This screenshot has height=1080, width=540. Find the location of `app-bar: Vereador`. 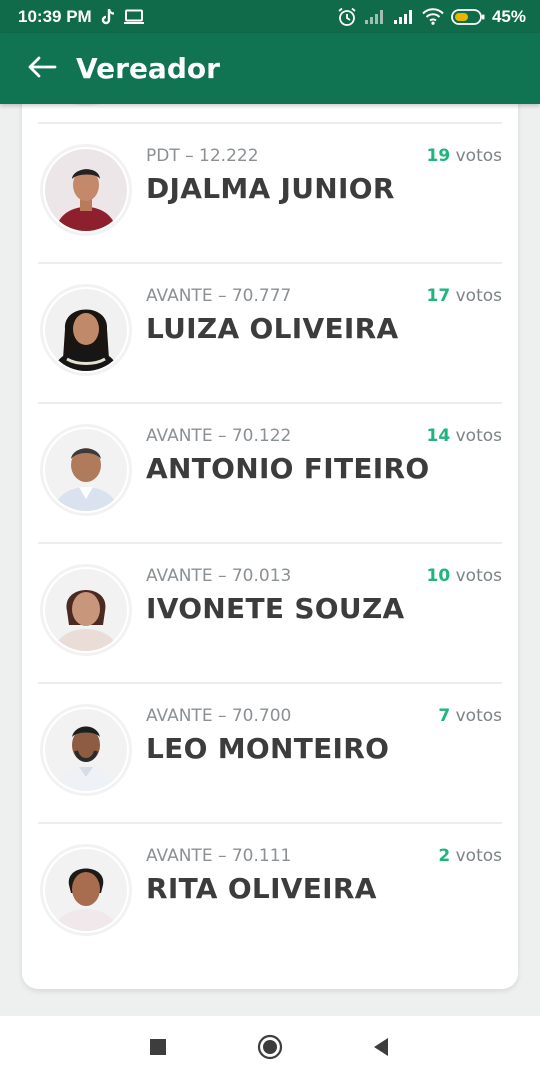

app-bar: Vereador is located at coordinates (270, 68).